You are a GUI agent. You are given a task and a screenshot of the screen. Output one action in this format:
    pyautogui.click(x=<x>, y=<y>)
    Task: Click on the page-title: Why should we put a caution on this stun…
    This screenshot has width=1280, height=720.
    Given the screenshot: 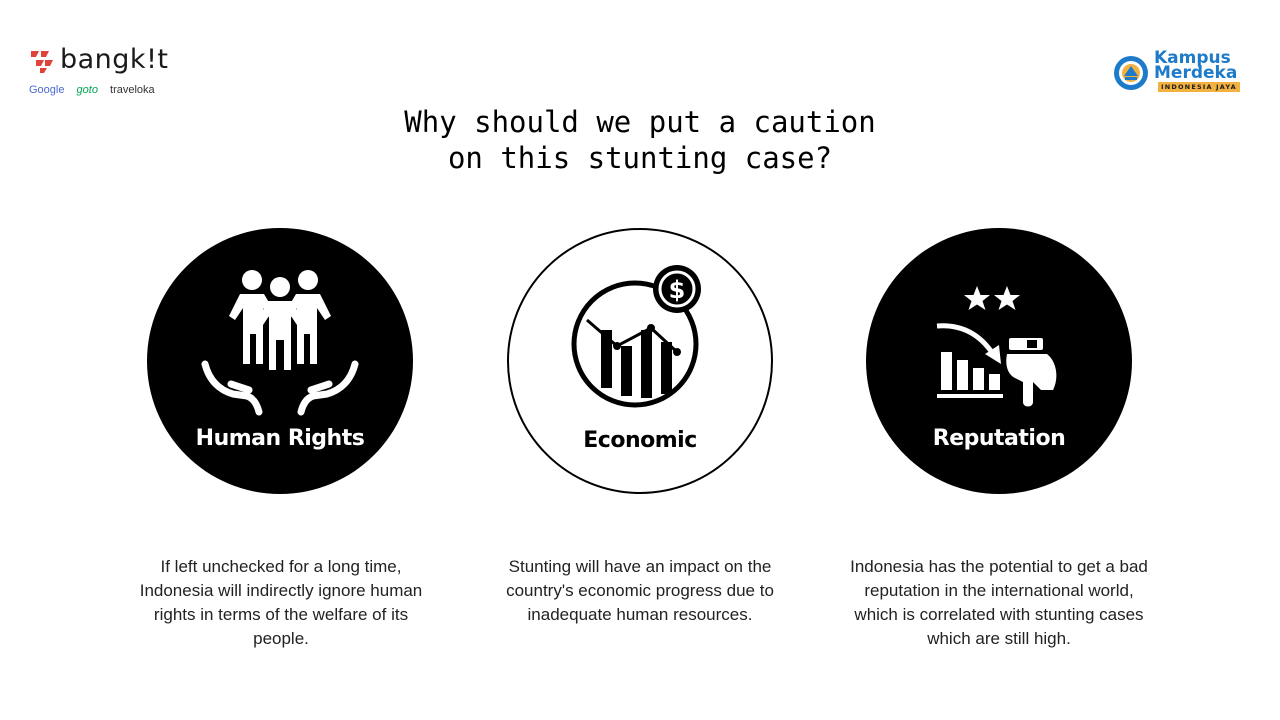 What is the action you would take?
    pyautogui.click(x=640, y=140)
    